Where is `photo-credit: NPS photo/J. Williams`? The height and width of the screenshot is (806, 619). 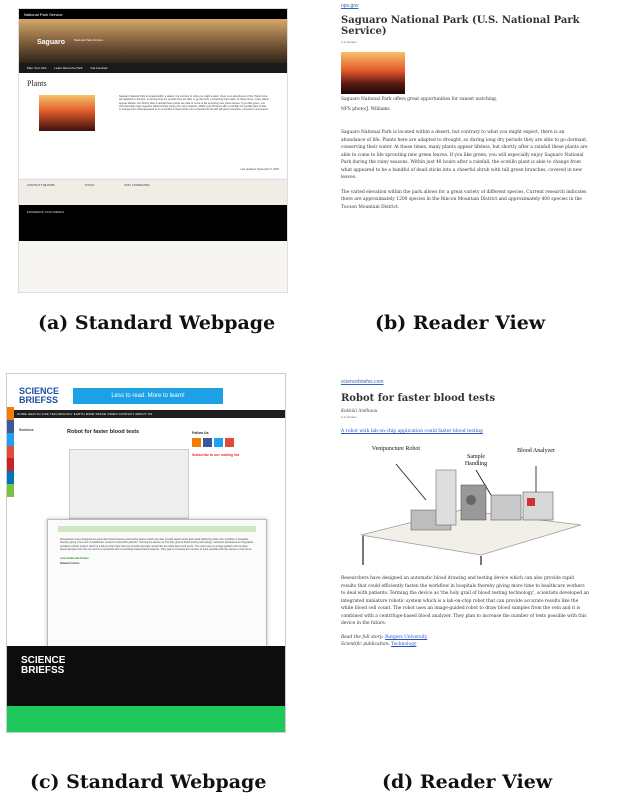
photo-credit: NPS photo/J. Williams is located at coordinates (365, 109).